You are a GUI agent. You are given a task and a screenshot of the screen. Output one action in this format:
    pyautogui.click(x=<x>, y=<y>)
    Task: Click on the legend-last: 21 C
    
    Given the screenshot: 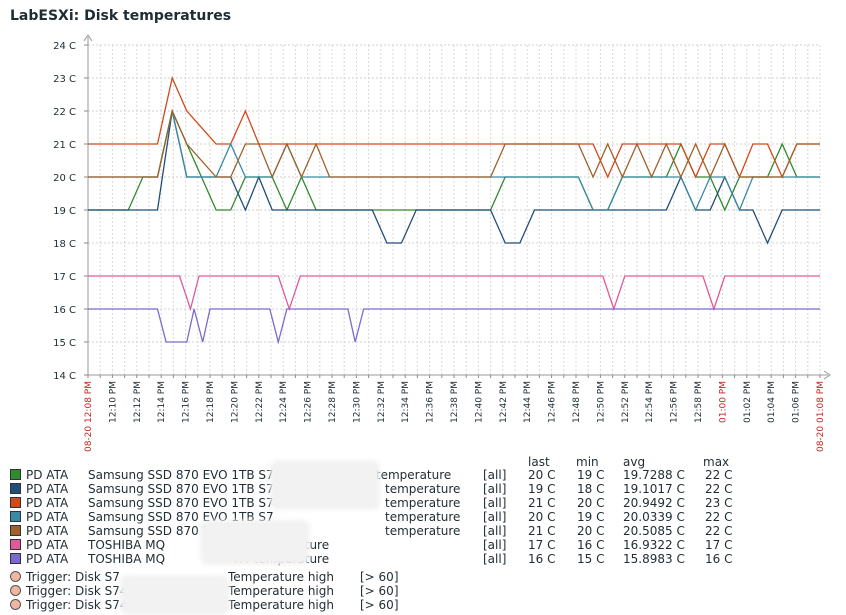 What is the action you would take?
    pyautogui.click(x=542, y=531)
    